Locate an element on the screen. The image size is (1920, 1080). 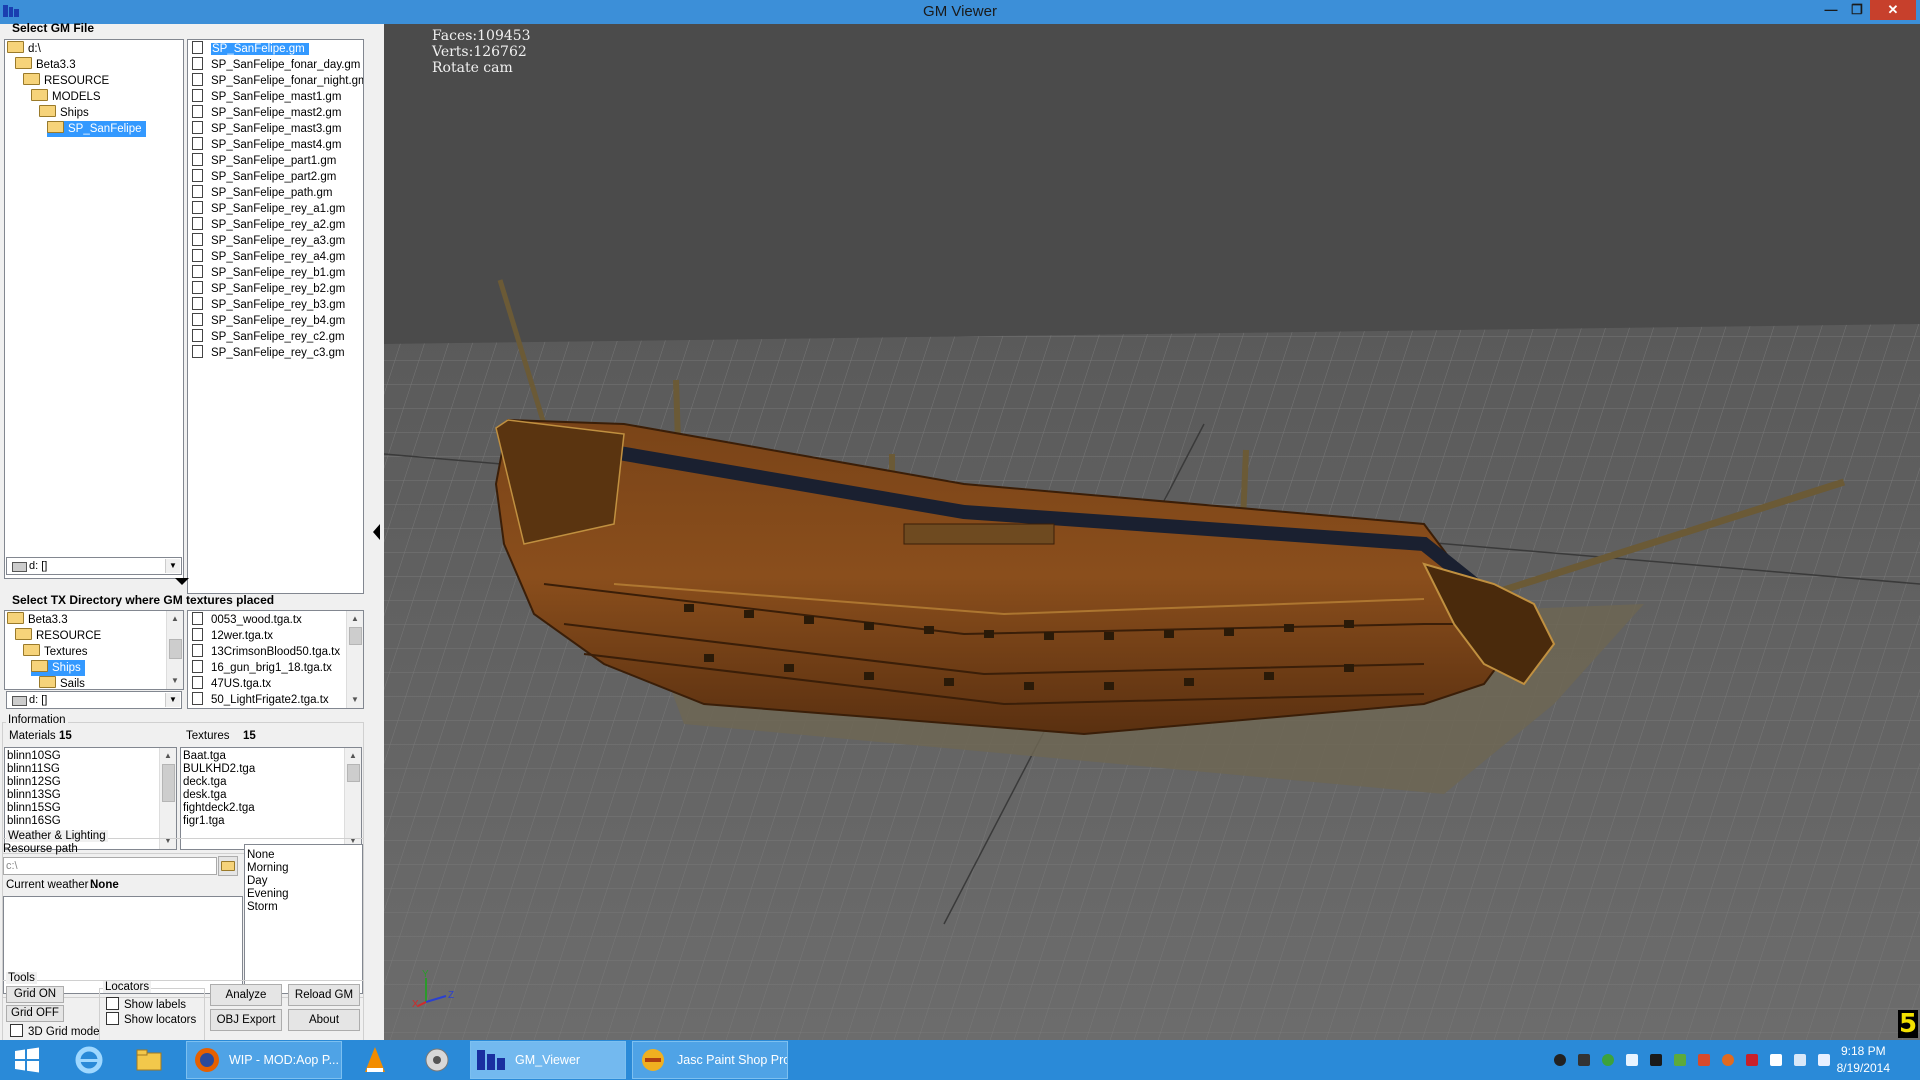
grid-3d-checkbox: 3D Grid mode is located at coordinates (55, 1031).